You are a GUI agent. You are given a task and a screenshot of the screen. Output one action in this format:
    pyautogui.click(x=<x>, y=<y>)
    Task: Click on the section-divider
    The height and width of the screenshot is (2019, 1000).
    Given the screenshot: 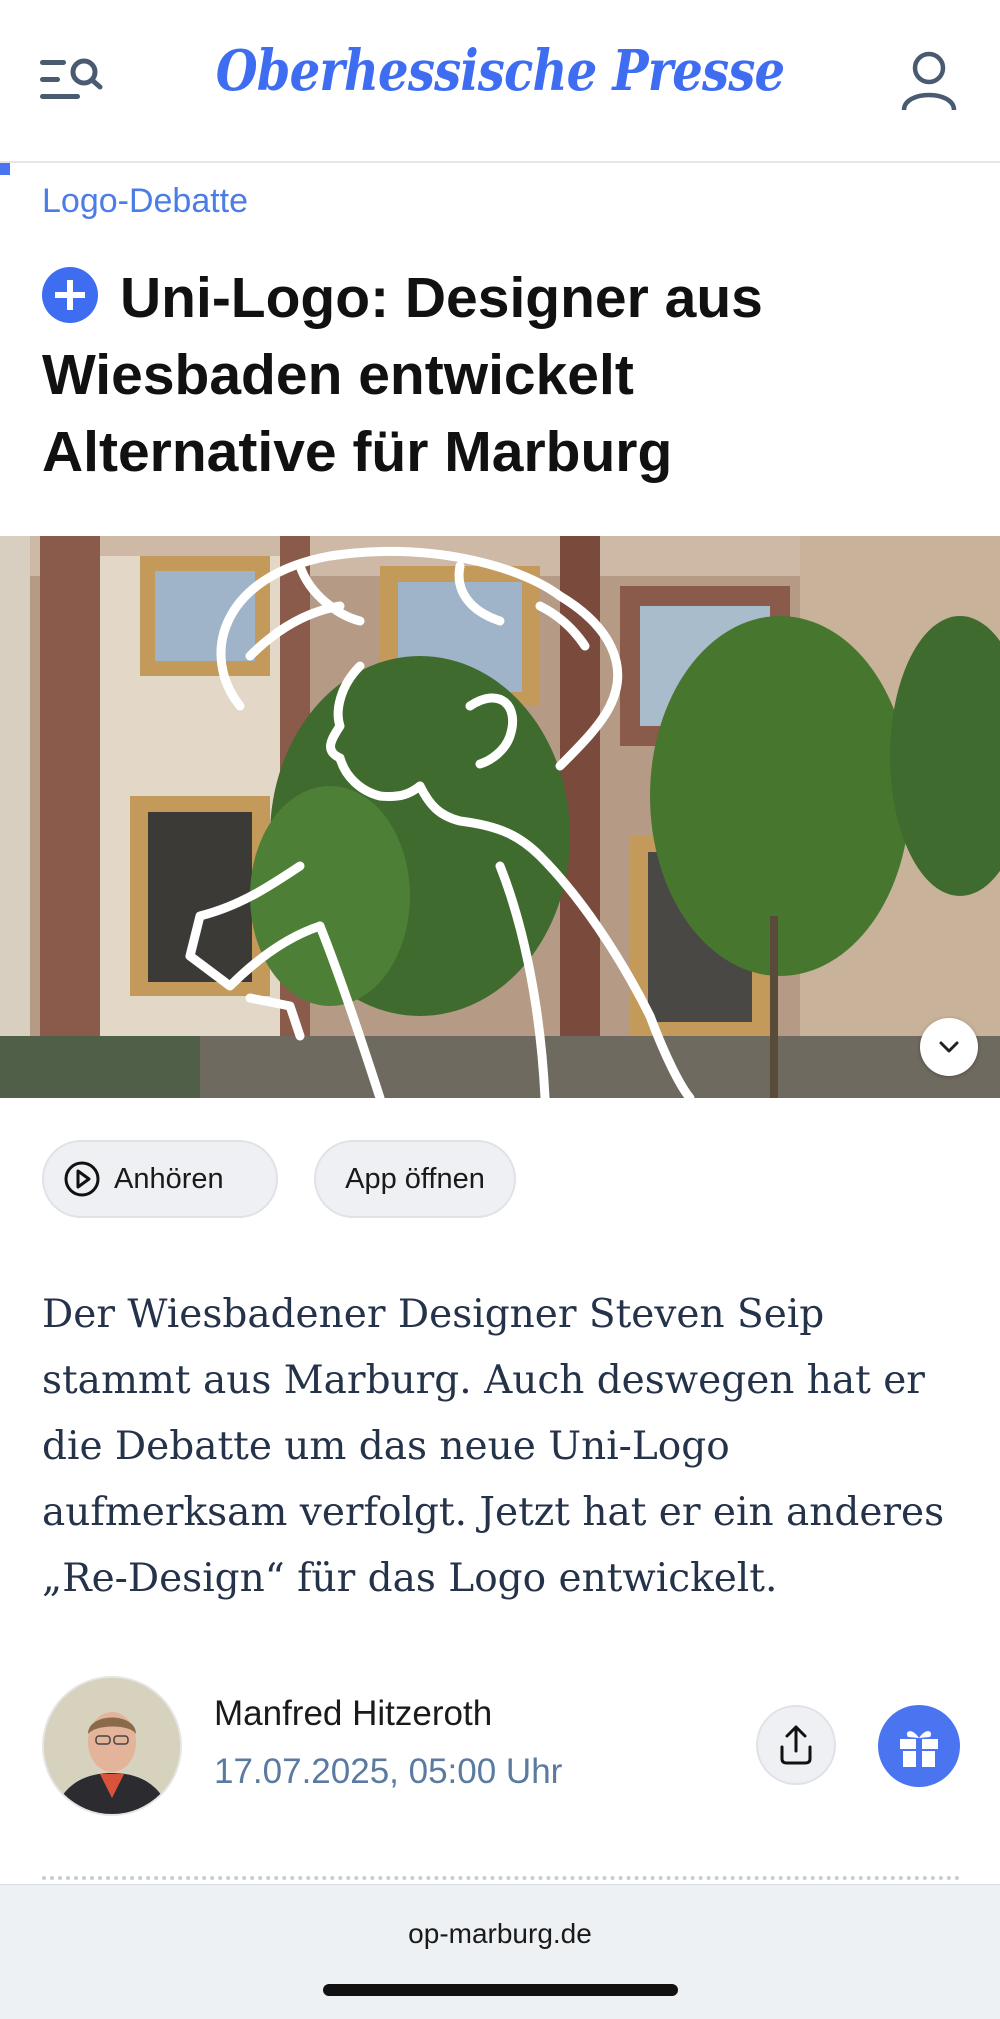 What is the action you would take?
    pyautogui.click(x=501, y=1878)
    